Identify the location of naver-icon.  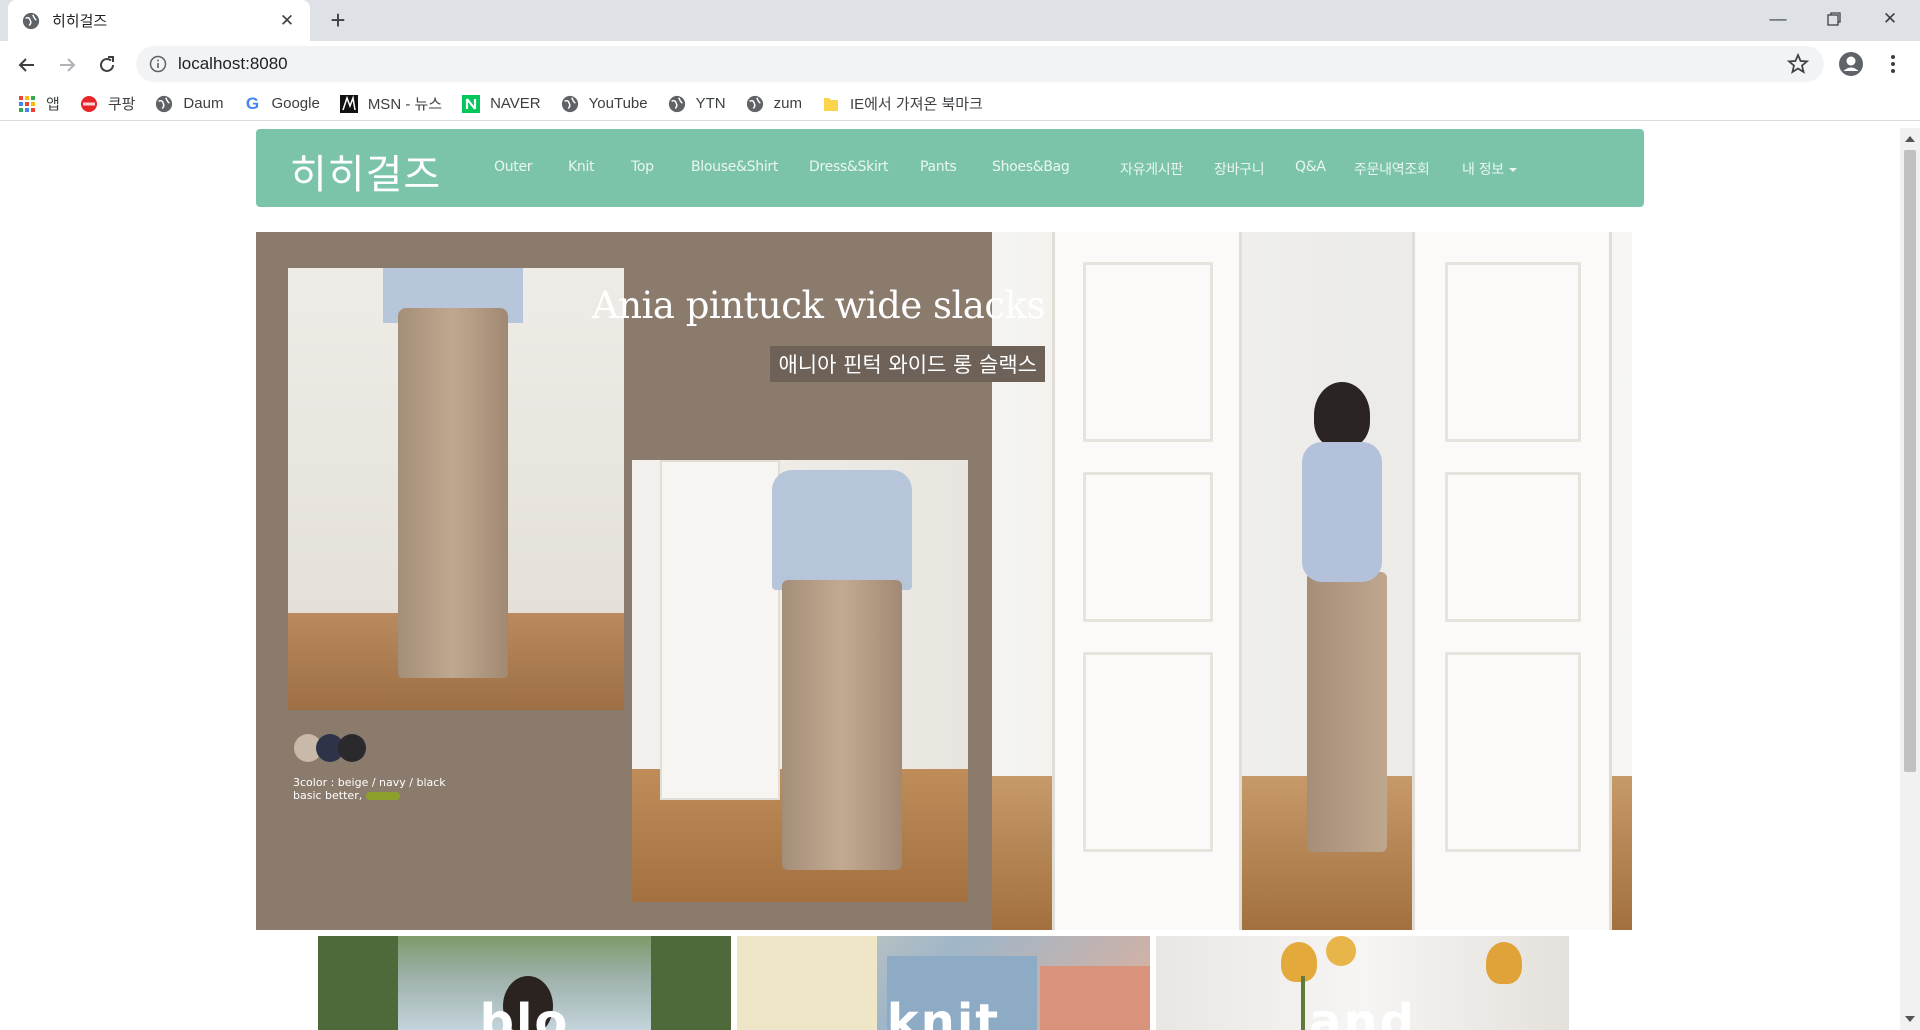
(471, 103).